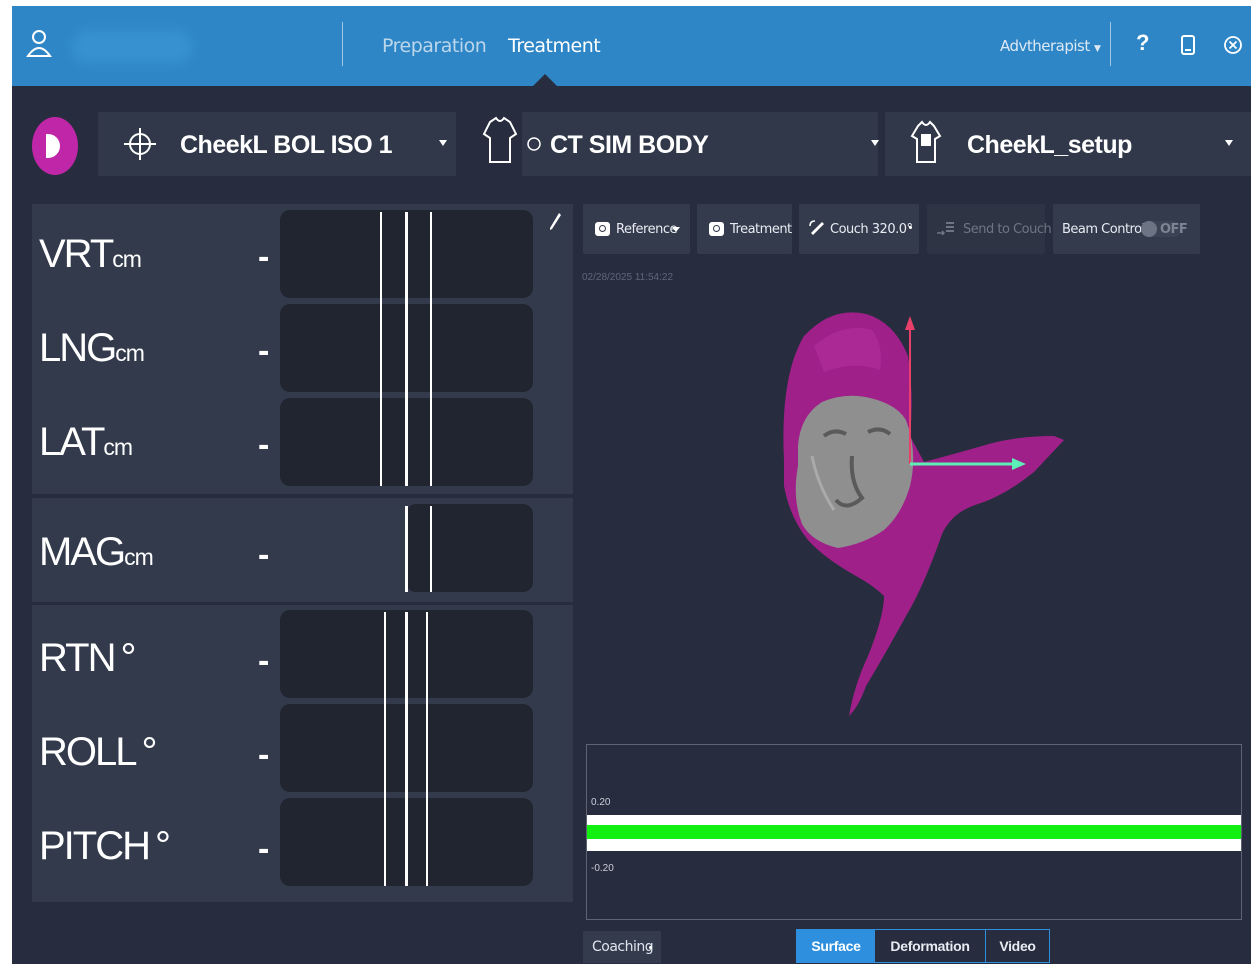 The width and height of the screenshot is (1251, 964). I want to click on treatment-capture-button: Treatment, so click(744, 229).